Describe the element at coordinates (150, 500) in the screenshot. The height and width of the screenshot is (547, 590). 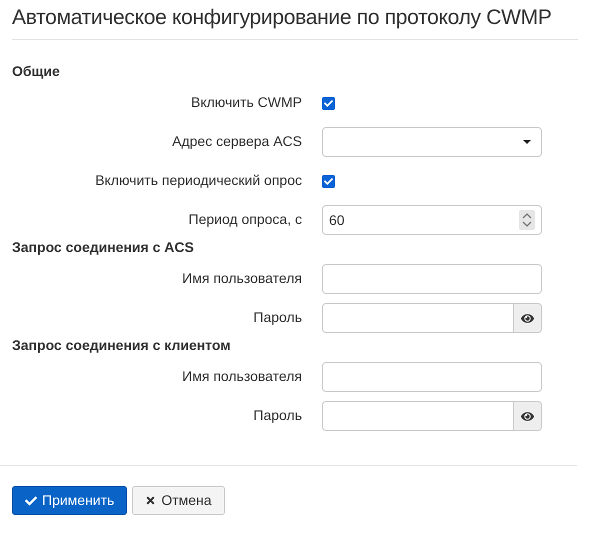
I see `close-icon` at that location.